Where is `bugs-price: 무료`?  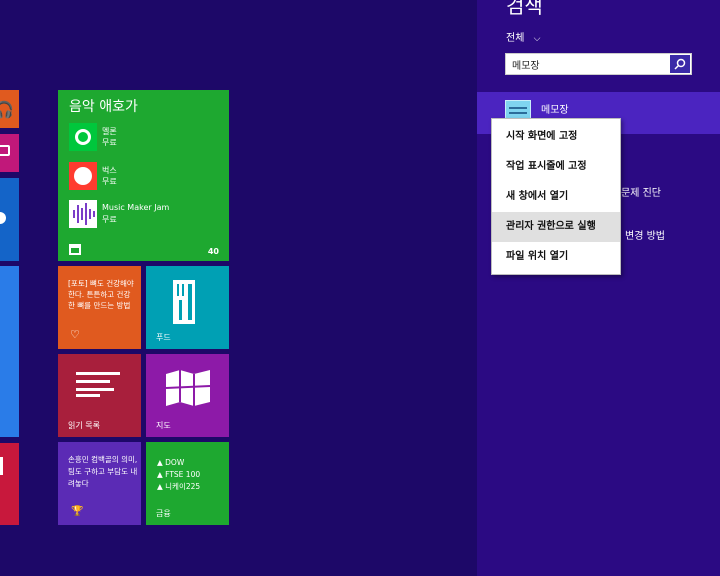 bugs-price: 무료 is located at coordinates (109, 181).